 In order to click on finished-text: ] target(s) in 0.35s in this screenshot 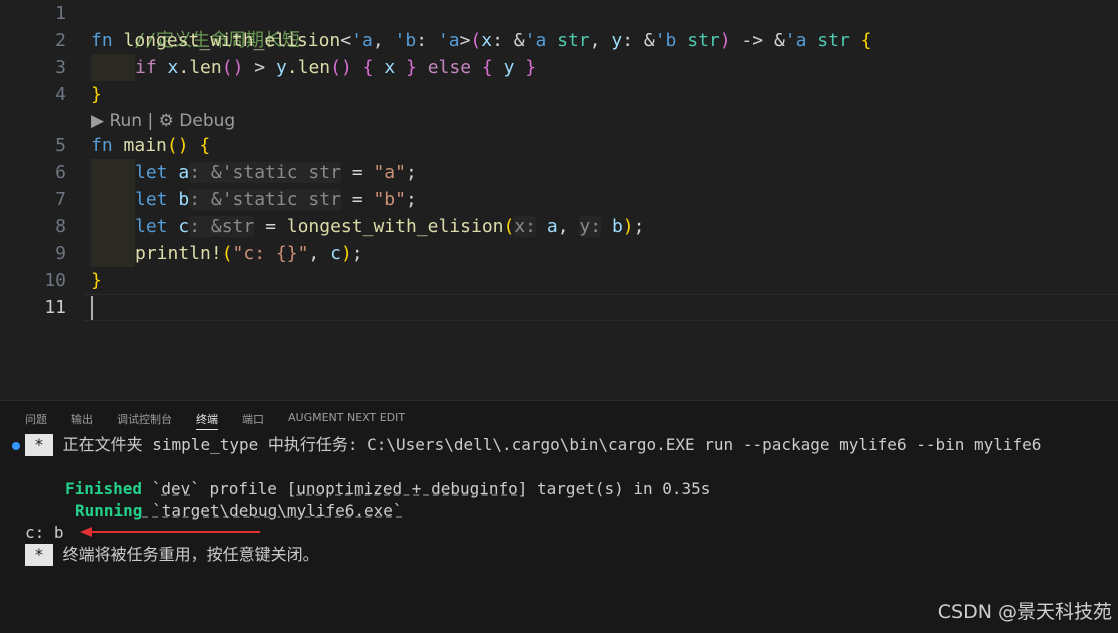, I will do `click(614, 488)`.